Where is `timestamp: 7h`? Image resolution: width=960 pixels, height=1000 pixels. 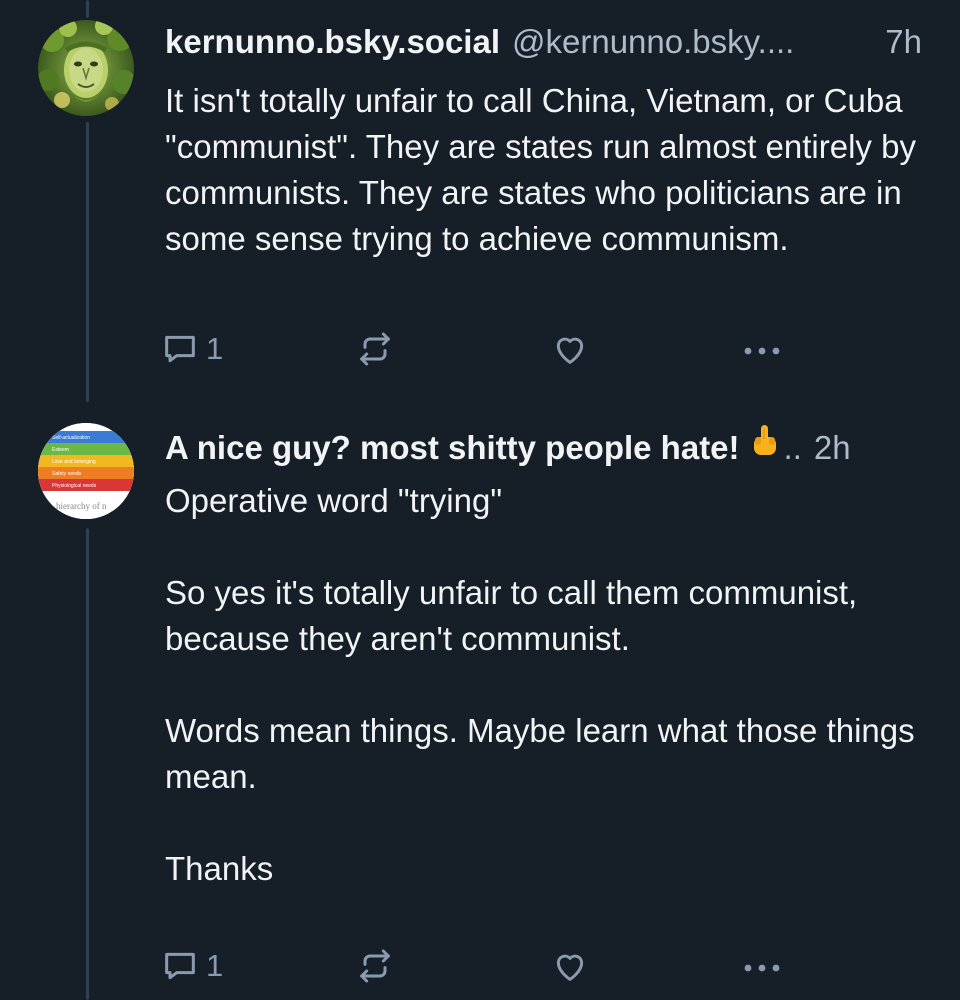
timestamp: 7h is located at coordinates (903, 42).